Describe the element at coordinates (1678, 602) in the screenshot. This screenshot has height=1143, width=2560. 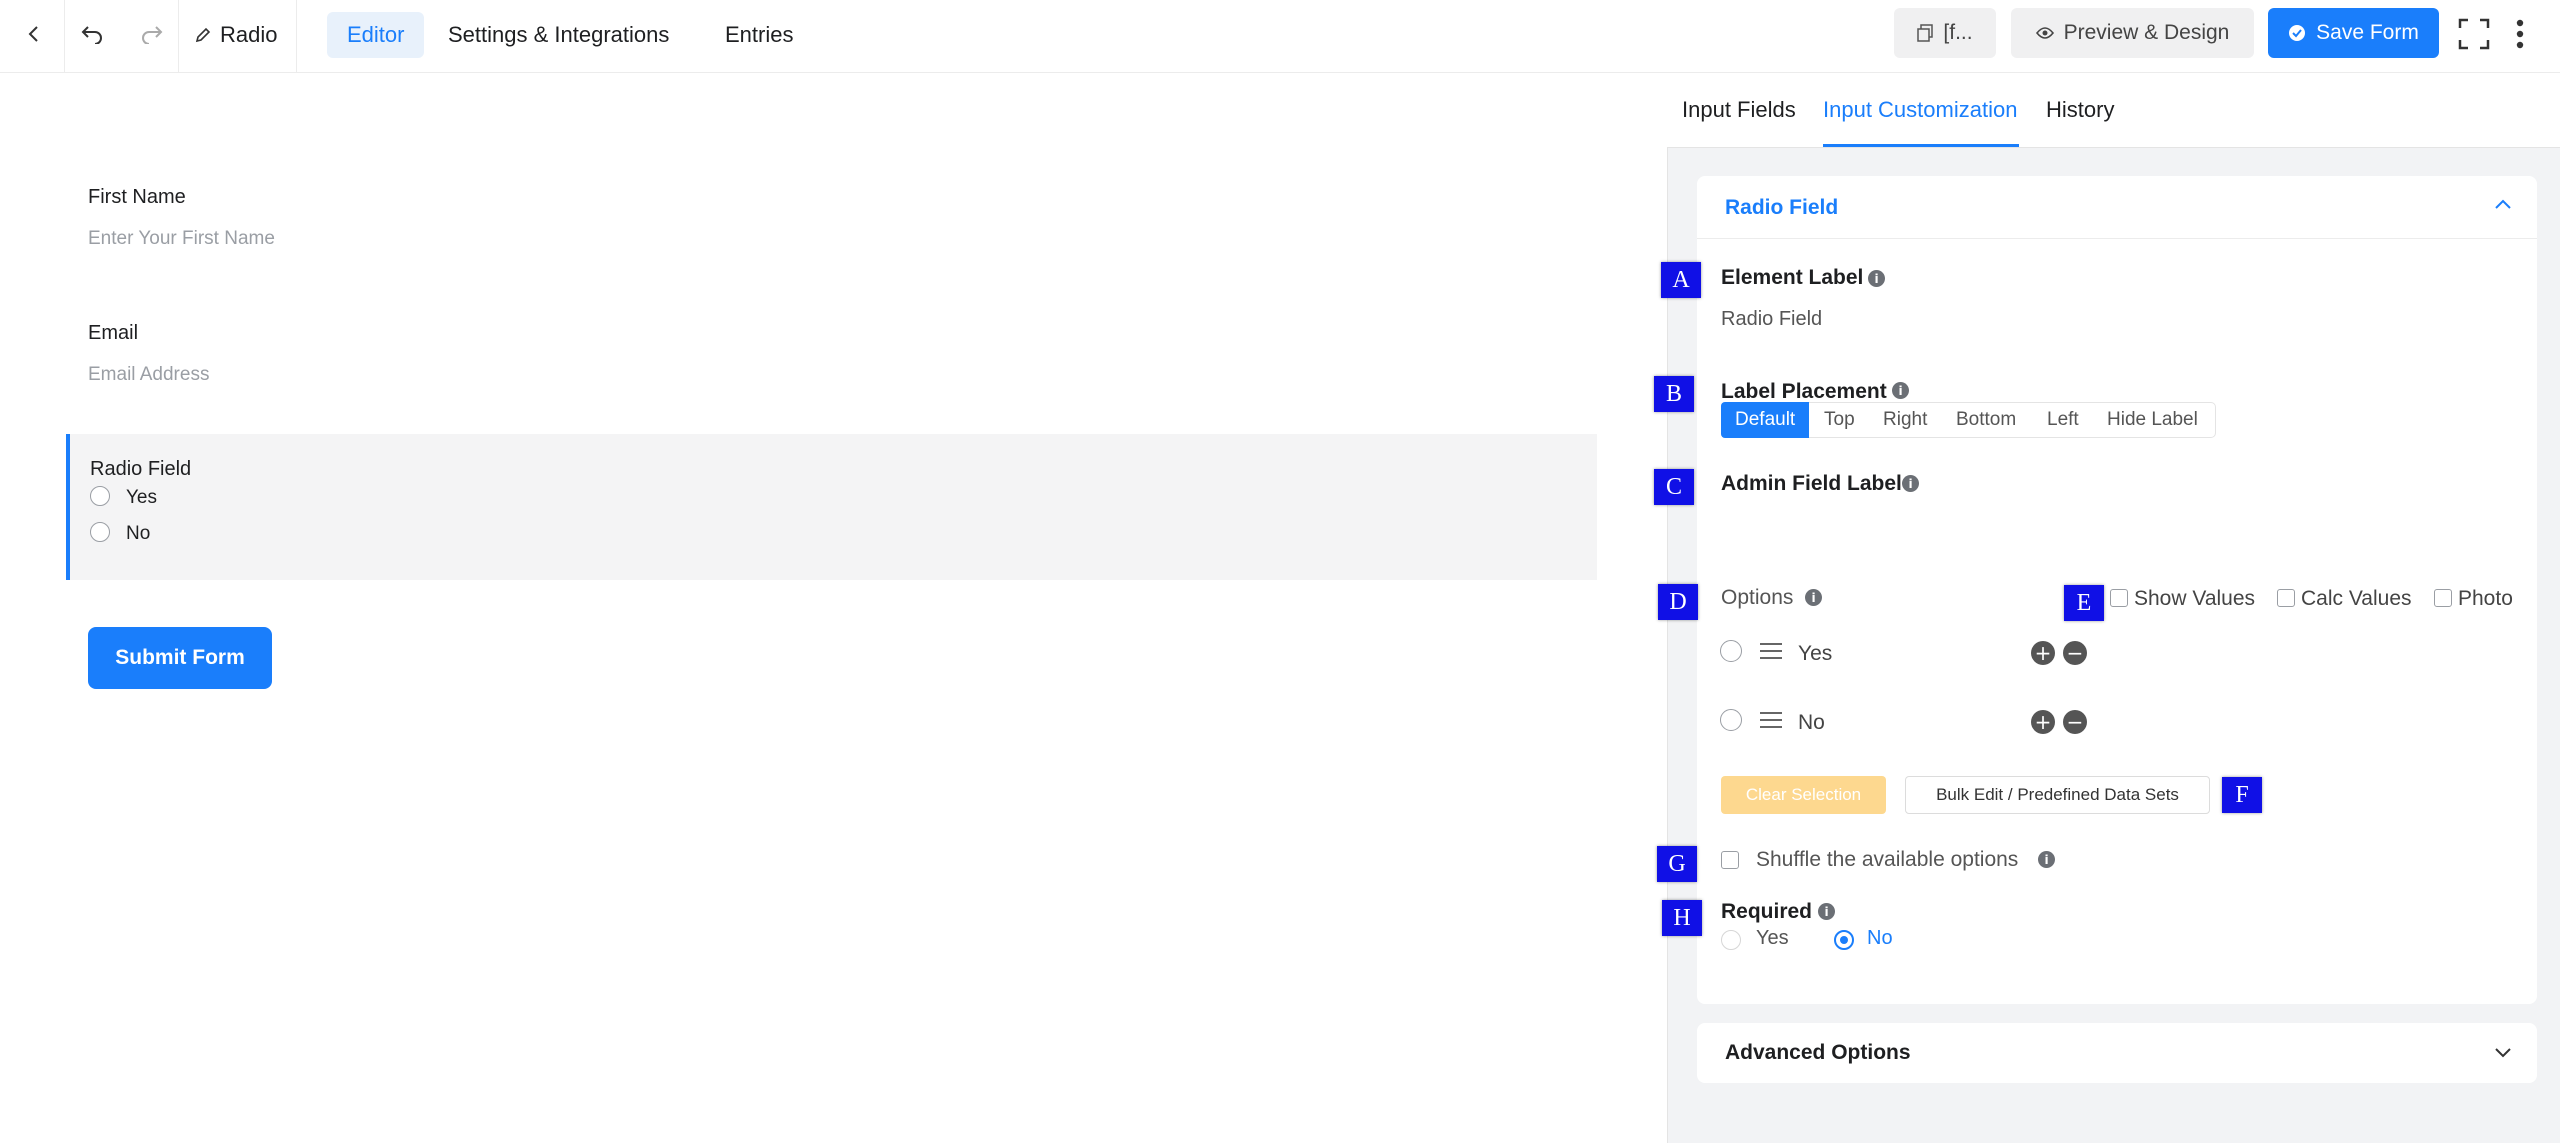
I see `marker-d: D` at that location.